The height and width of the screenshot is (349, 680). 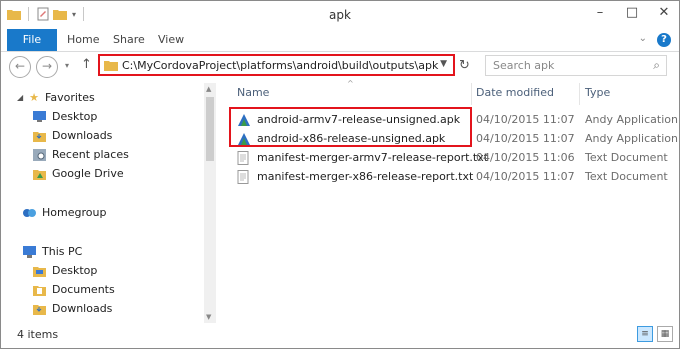 What do you see at coordinates (208, 317) in the screenshot?
I see `scroll-down-icon: ▼` at bounding box center [208, 317].